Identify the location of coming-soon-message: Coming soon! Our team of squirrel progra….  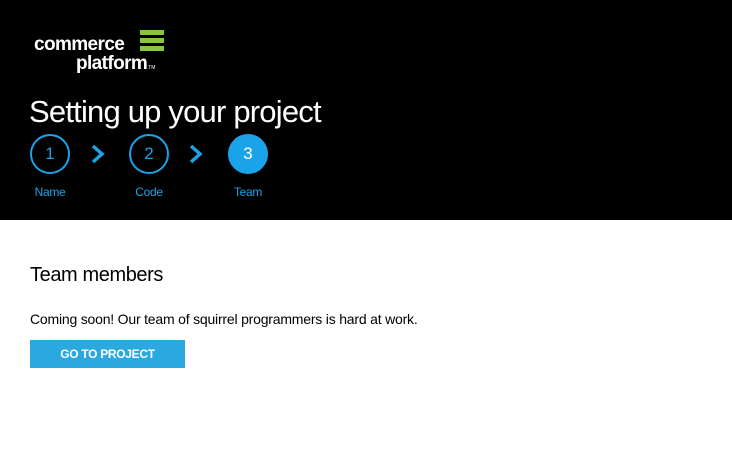
(224, 319).